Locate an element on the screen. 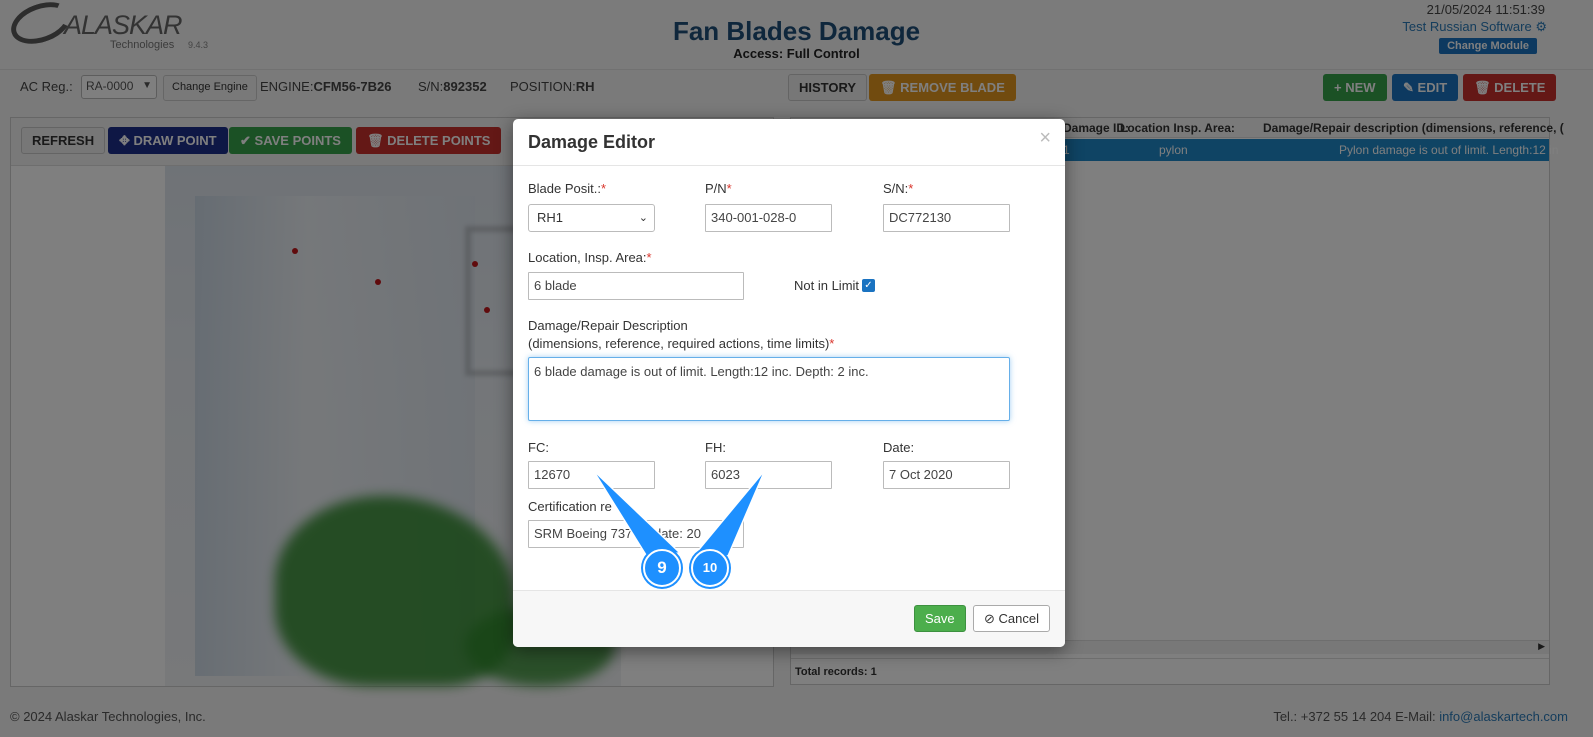  blade-position-label: Blade Posit.:* is located at coordinates (567, 188).